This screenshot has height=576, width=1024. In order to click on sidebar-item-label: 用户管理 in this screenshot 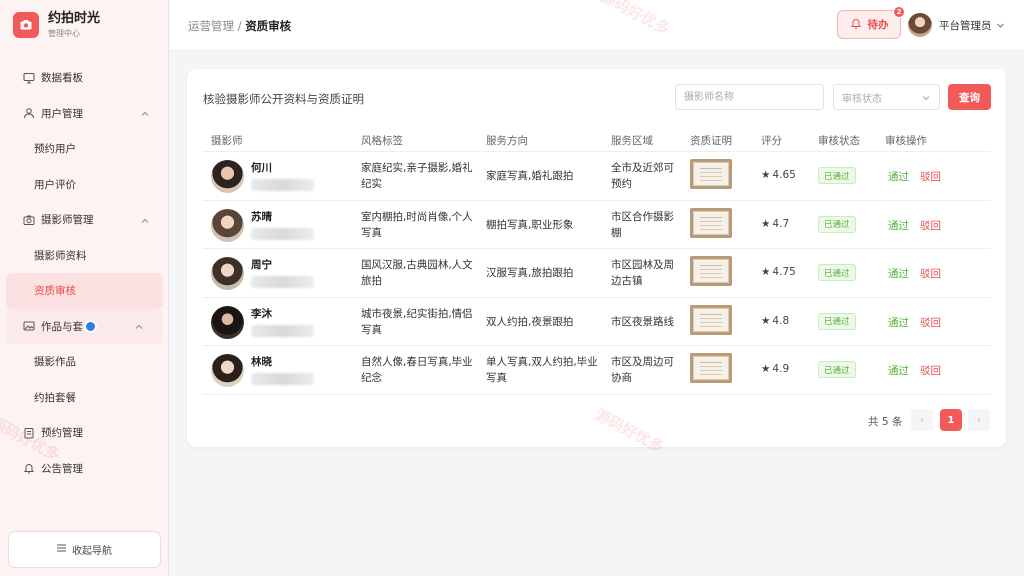, I will do `click(62, 113)`.